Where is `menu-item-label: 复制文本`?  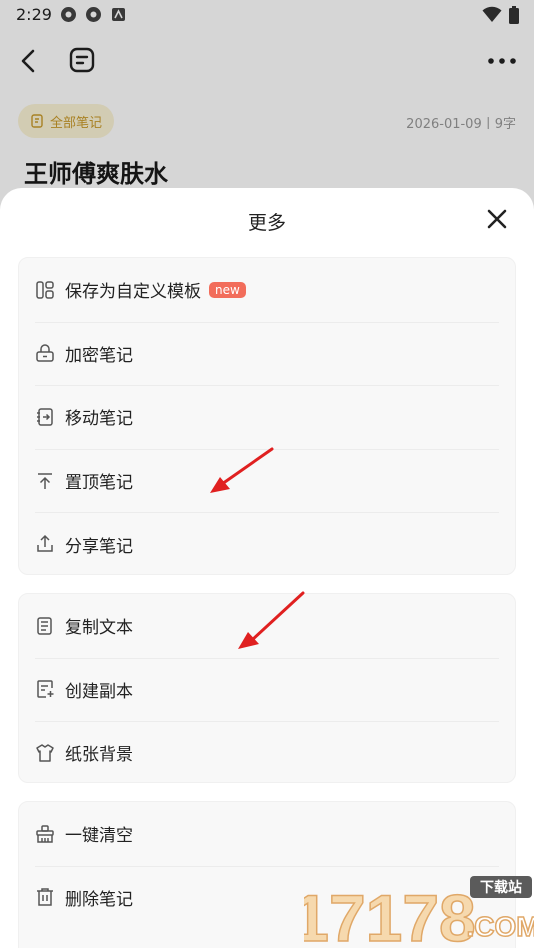
menu-item-label: 复制文本 is located at coordinates (99, 628).